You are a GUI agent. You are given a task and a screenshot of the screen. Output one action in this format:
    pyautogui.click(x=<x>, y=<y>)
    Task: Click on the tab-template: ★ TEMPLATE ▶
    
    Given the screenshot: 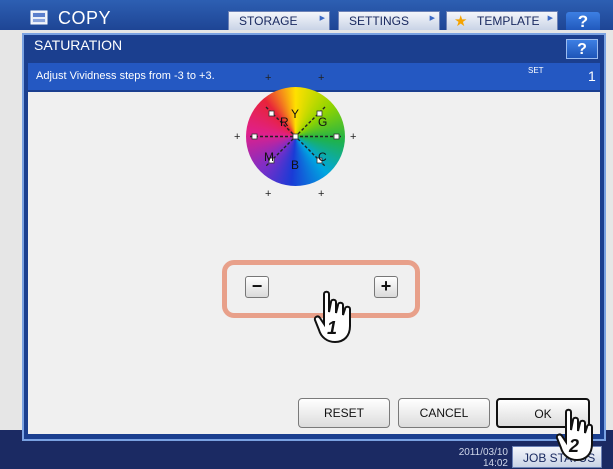 What is the action you would take?
    pyautogui.click(x=502, y=20)
    